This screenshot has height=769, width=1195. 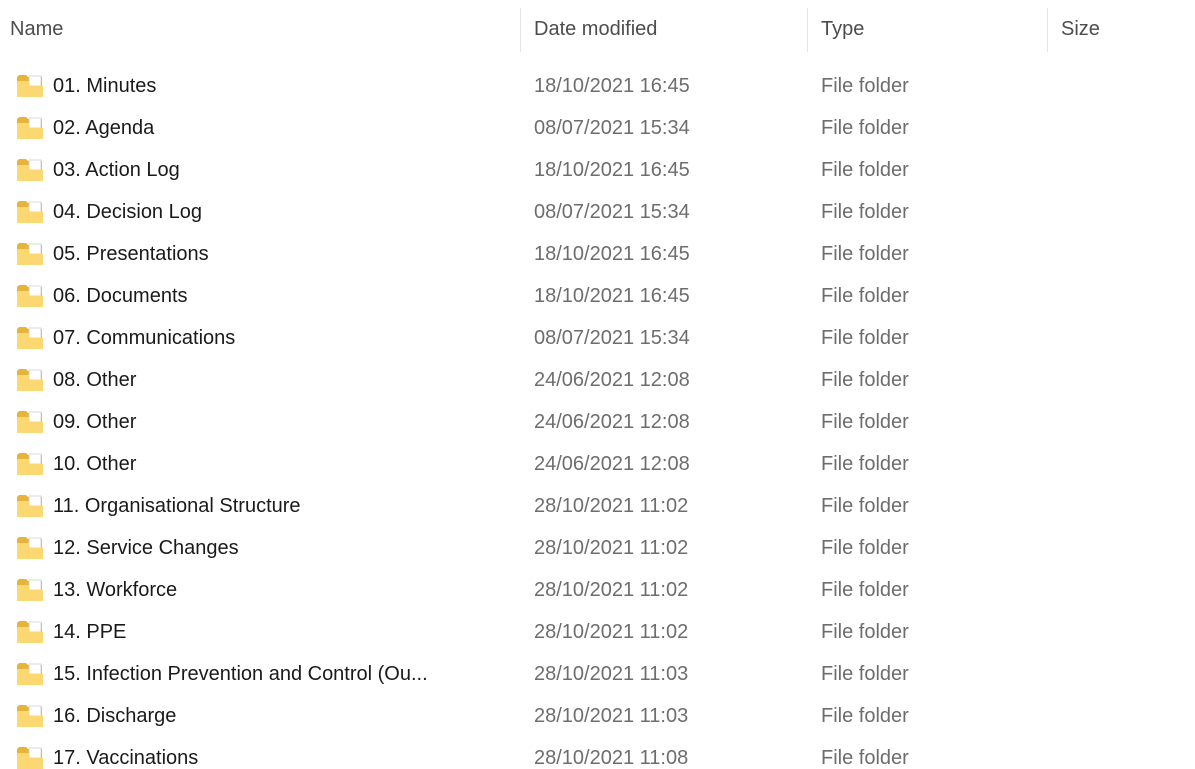 I want to click on file-name: 07. Communications, so click(x=144, y=338).